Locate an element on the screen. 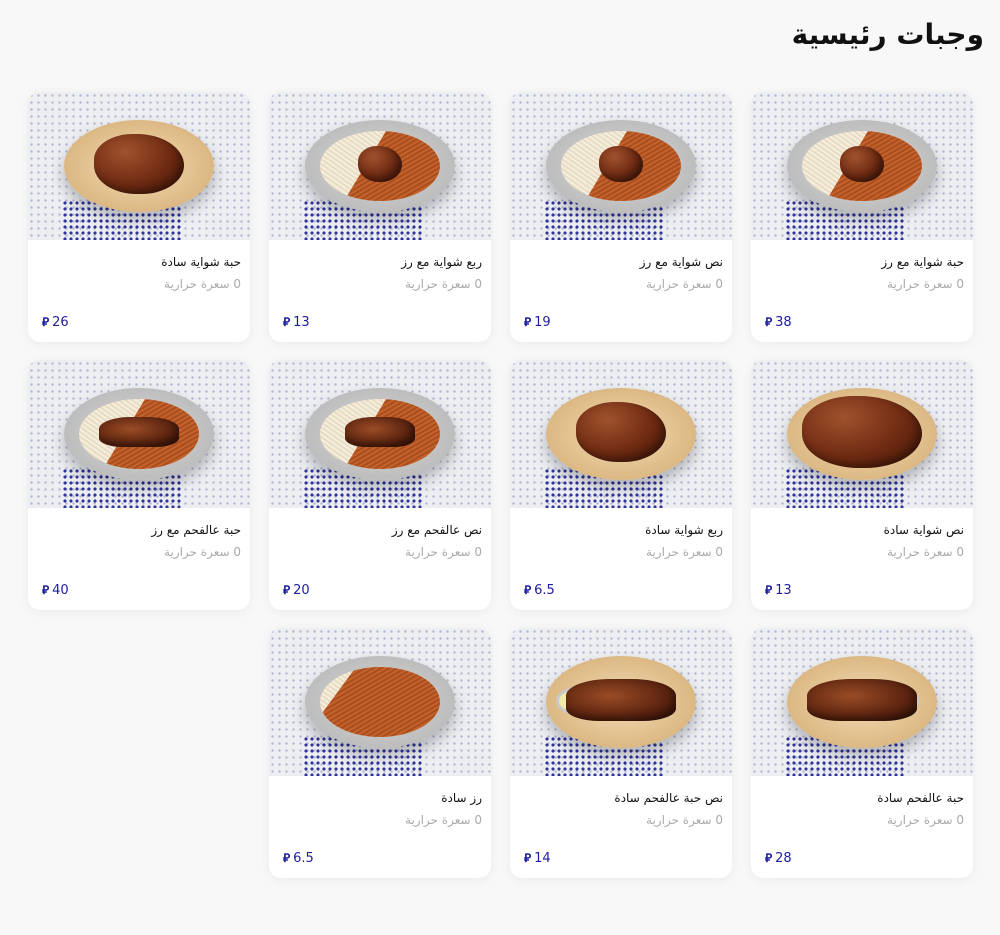  item-price: ⃁ 28 is located at coordinates (778, 858).